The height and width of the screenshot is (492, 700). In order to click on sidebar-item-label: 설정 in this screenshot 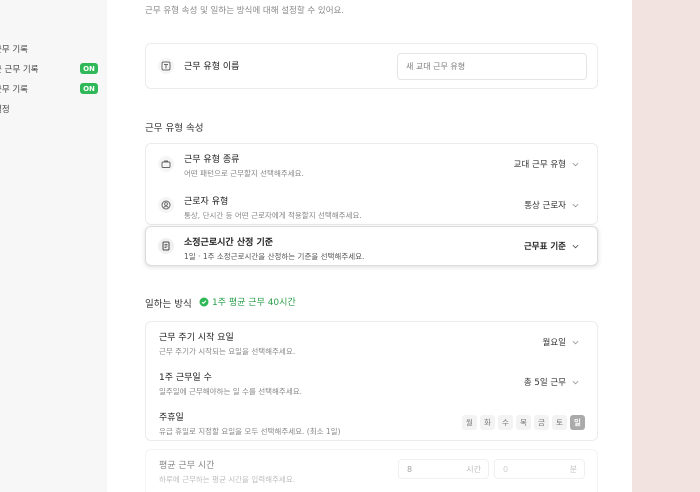, I will do `click(5, 110)`.